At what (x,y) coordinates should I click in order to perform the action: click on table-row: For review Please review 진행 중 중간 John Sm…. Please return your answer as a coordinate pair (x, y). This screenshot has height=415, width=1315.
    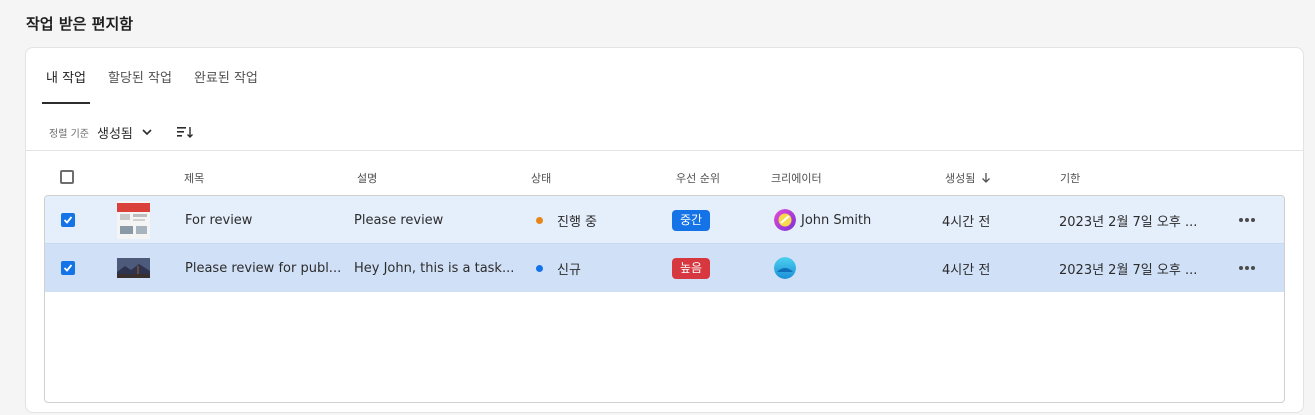
    Looking at the image, I should click on (664, 220).